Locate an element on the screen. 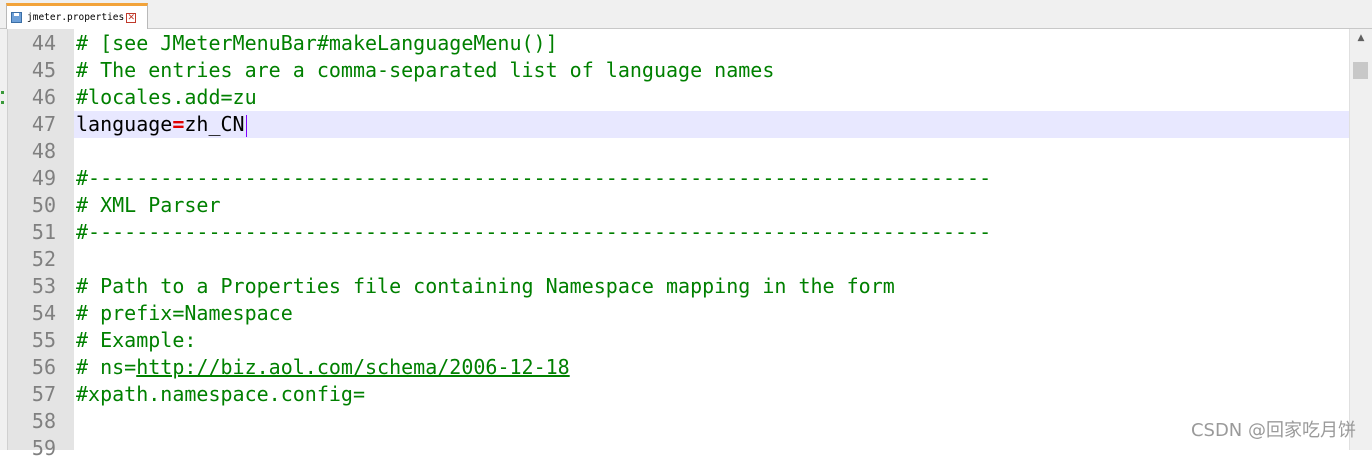 This screenshot has height=462, width=1372. close-icon: ✕ is located at coordinates (131, 17).